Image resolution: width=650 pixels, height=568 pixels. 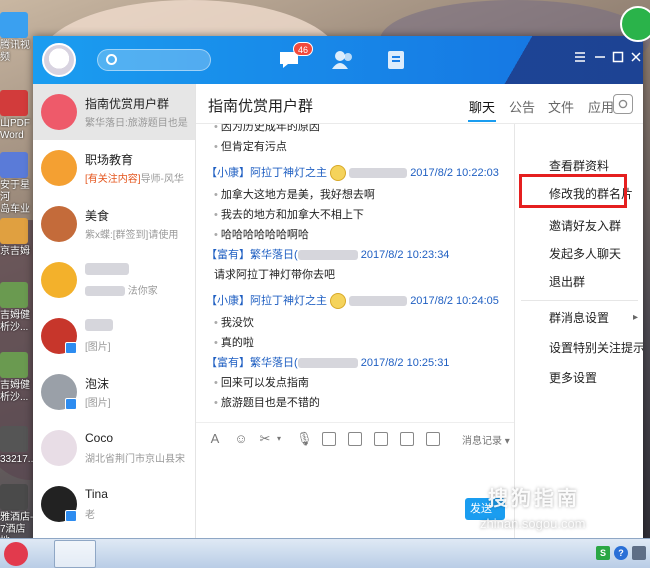 What do you see at coordinates (97, 384) in the screenshot?
I see `contact-name: 泡沫` at bounding box center [97, 384].